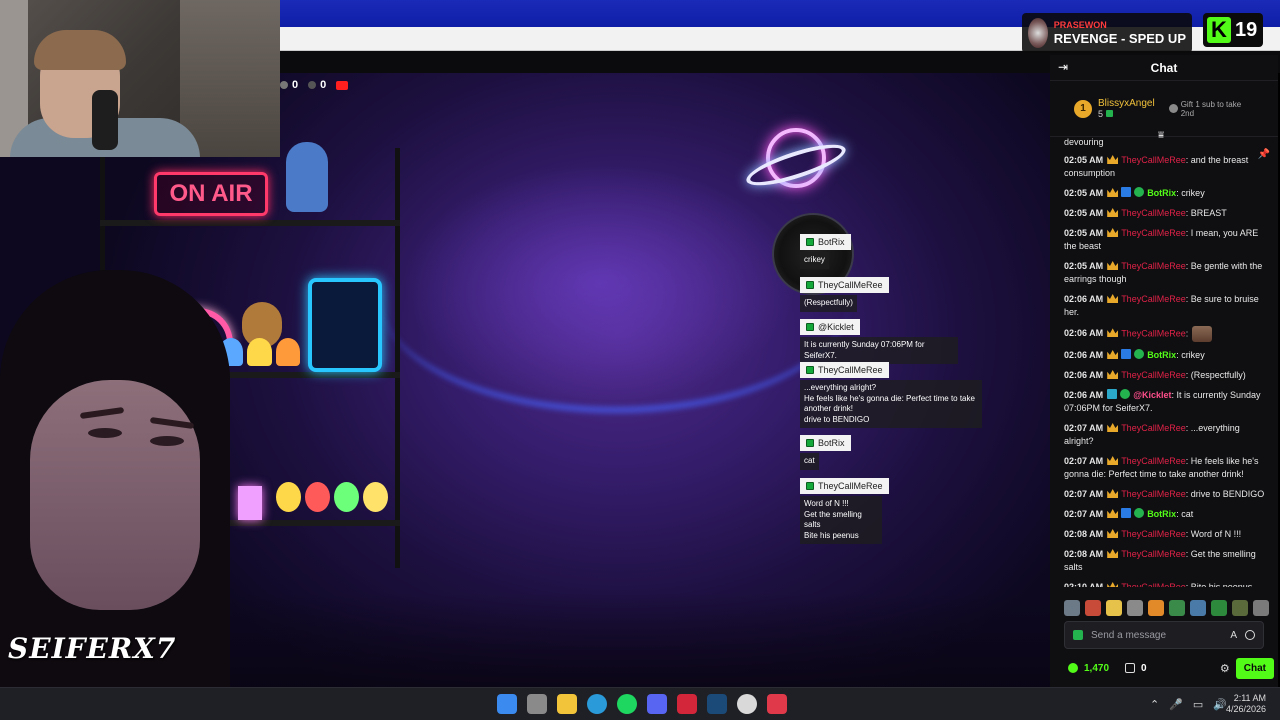  I want to click on chat-message: 02:06 AM TheyCallMeRee: (Respectfully), so click(1166, 375).